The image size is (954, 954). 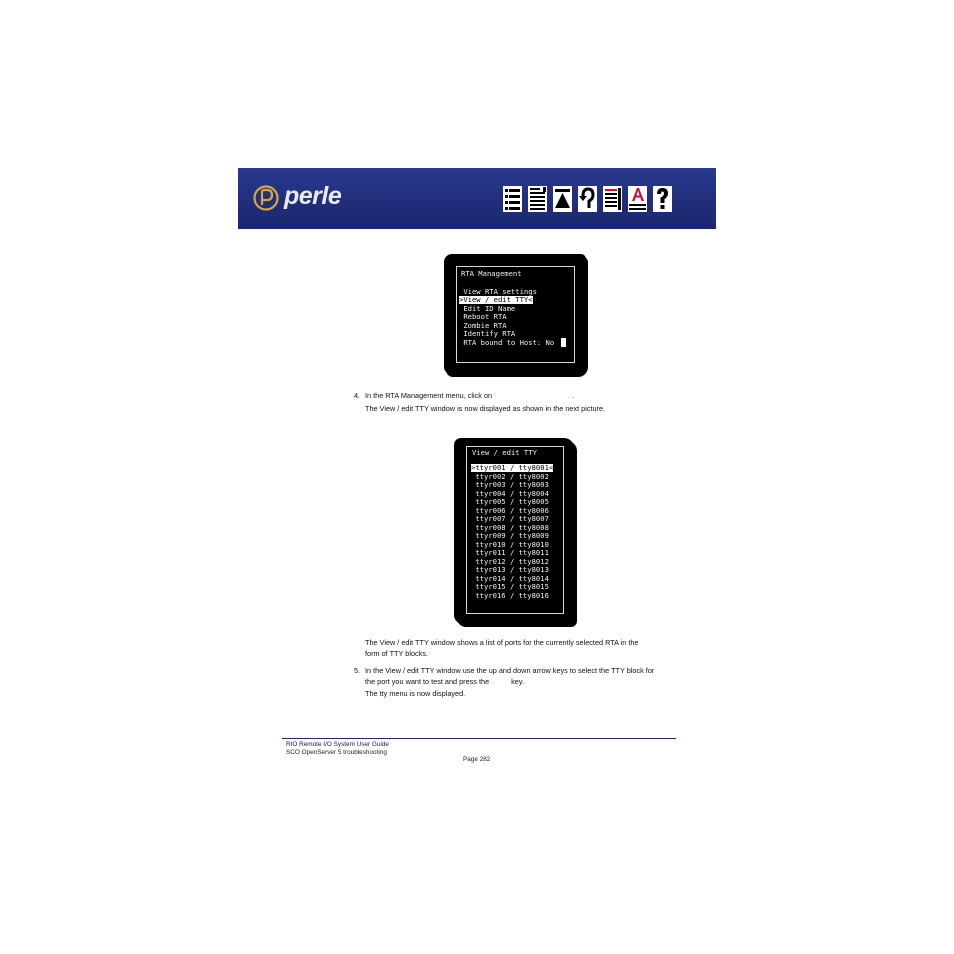 I want to click on perle-logo: perle, so click(x=308, y=198).